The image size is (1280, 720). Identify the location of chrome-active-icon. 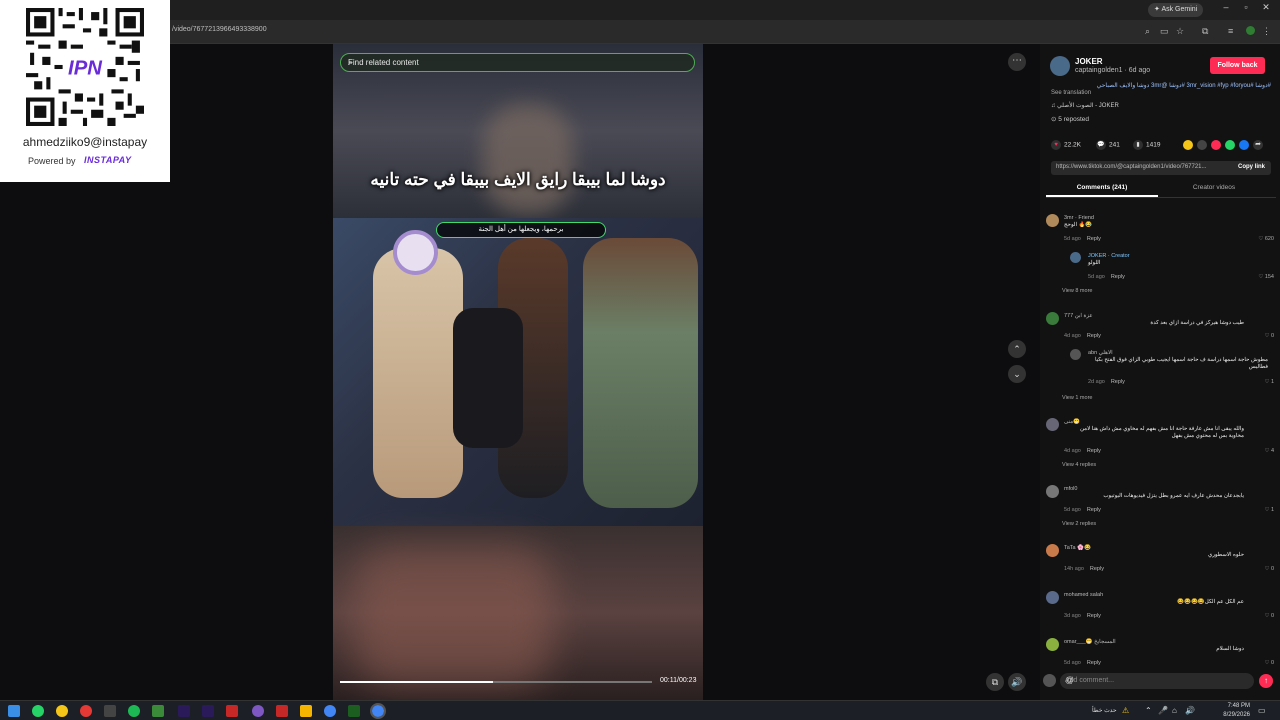
(378, 711).